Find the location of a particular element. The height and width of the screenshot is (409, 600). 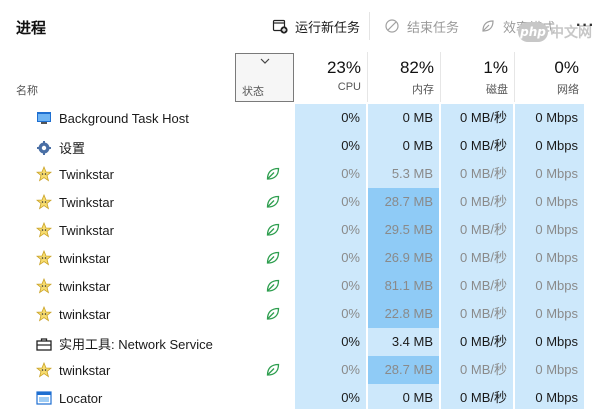

table-row: twinkstar 0% 81.1 MB 0 MB/秒 0 Mbps is located at coordinates (300, 286).